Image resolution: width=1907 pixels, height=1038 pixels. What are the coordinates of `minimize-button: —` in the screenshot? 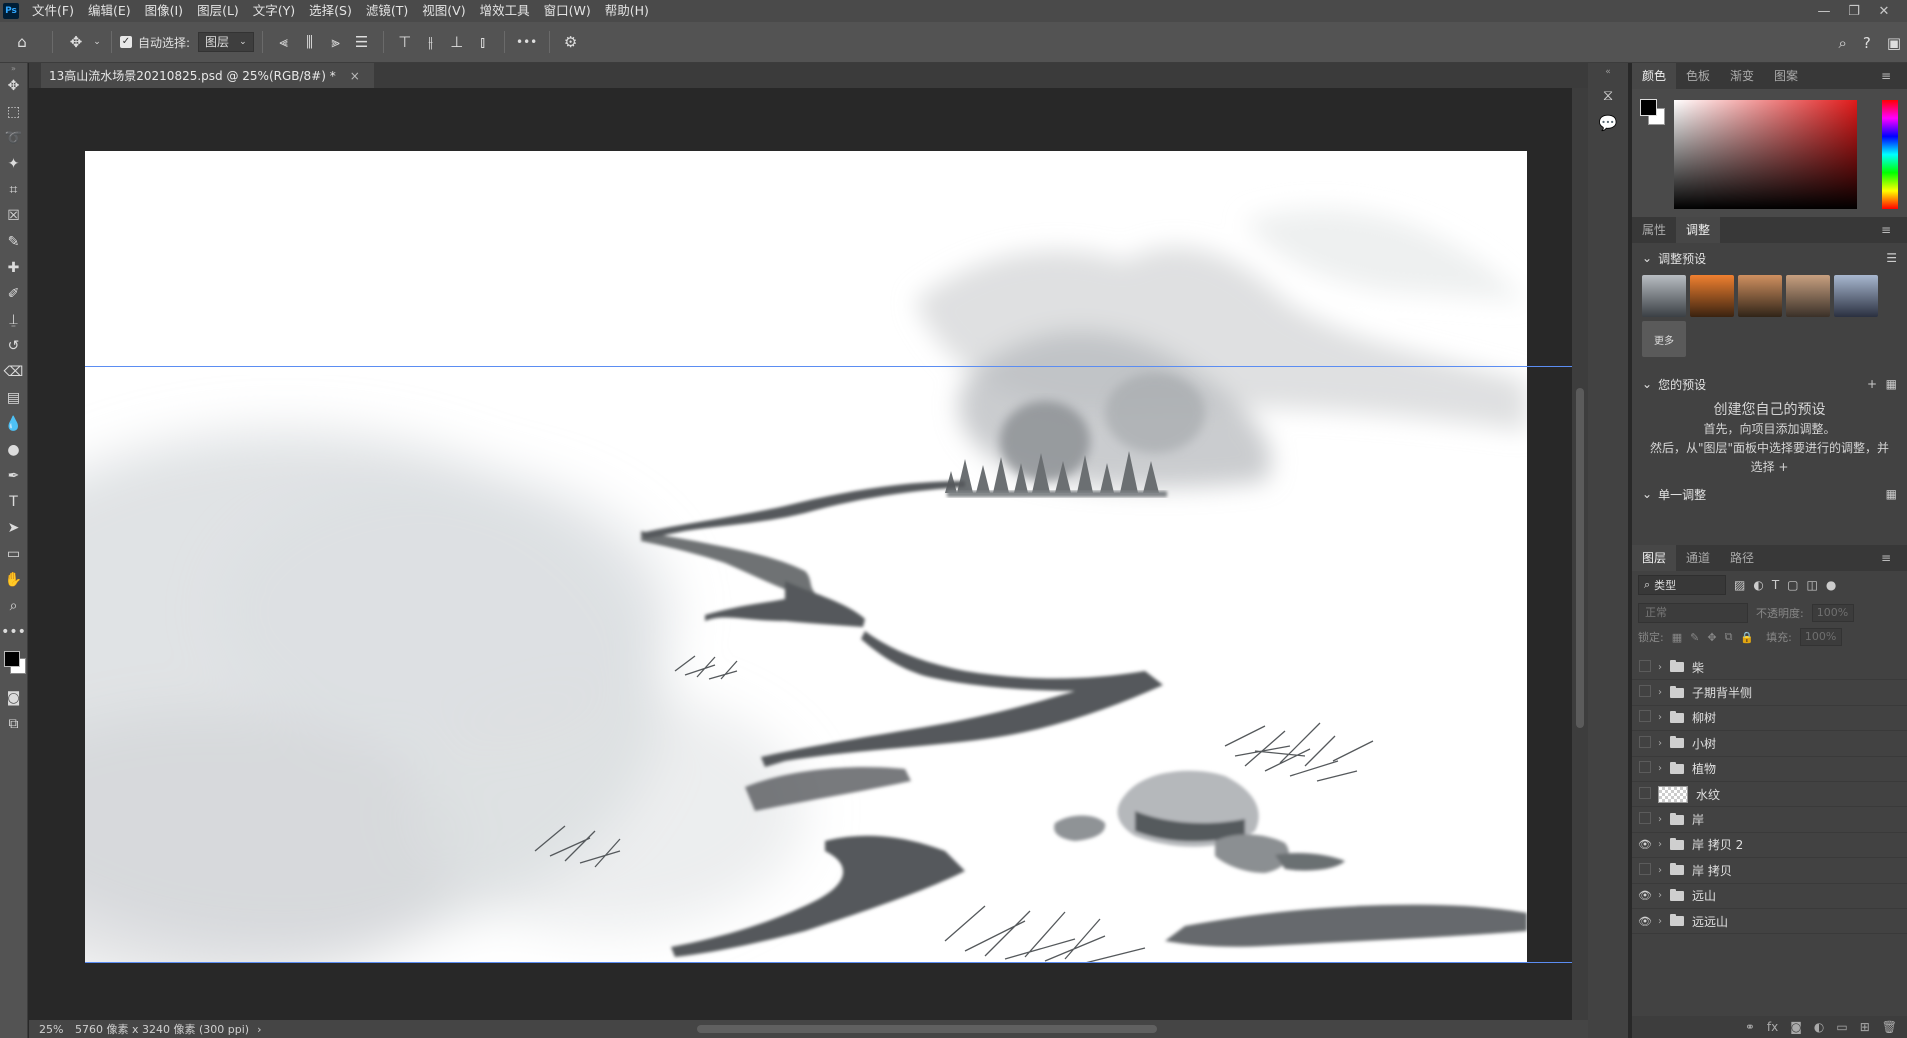 It's located at (1824, 11).